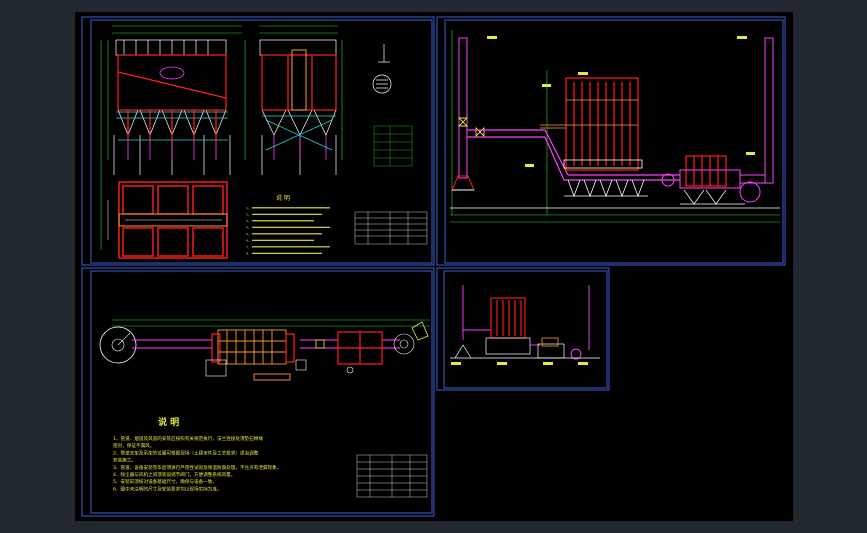 The height and width of the screenshot is (533, 867). I want to click on note-line: 3、管道、设备安装完毕后须进行严密性试验及保温防腐处理，不允许有泄漏现象。, so click(197, 467).